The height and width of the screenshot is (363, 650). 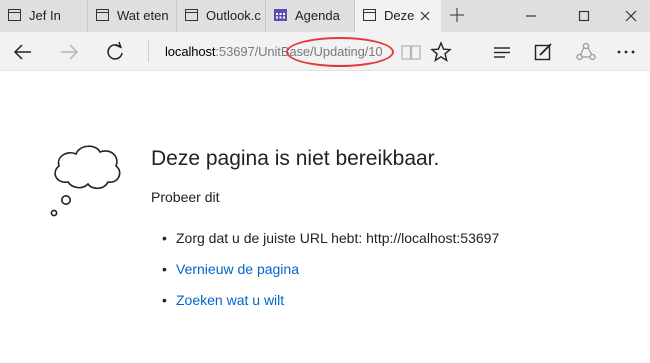 I want to click on forward-icon, so click(x=69, y=52).